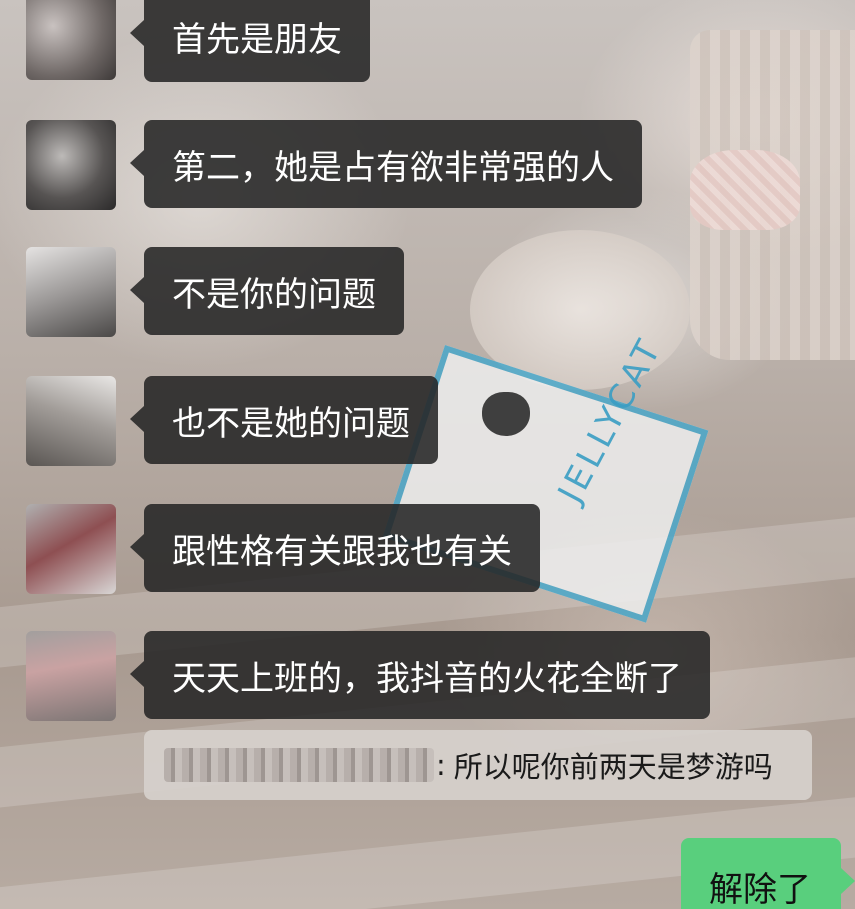  Describe the element at coordinates (613, 767) in the screenshot. I see `quoted-message-text: 所以呢你前两天是梦游吗` at that location.